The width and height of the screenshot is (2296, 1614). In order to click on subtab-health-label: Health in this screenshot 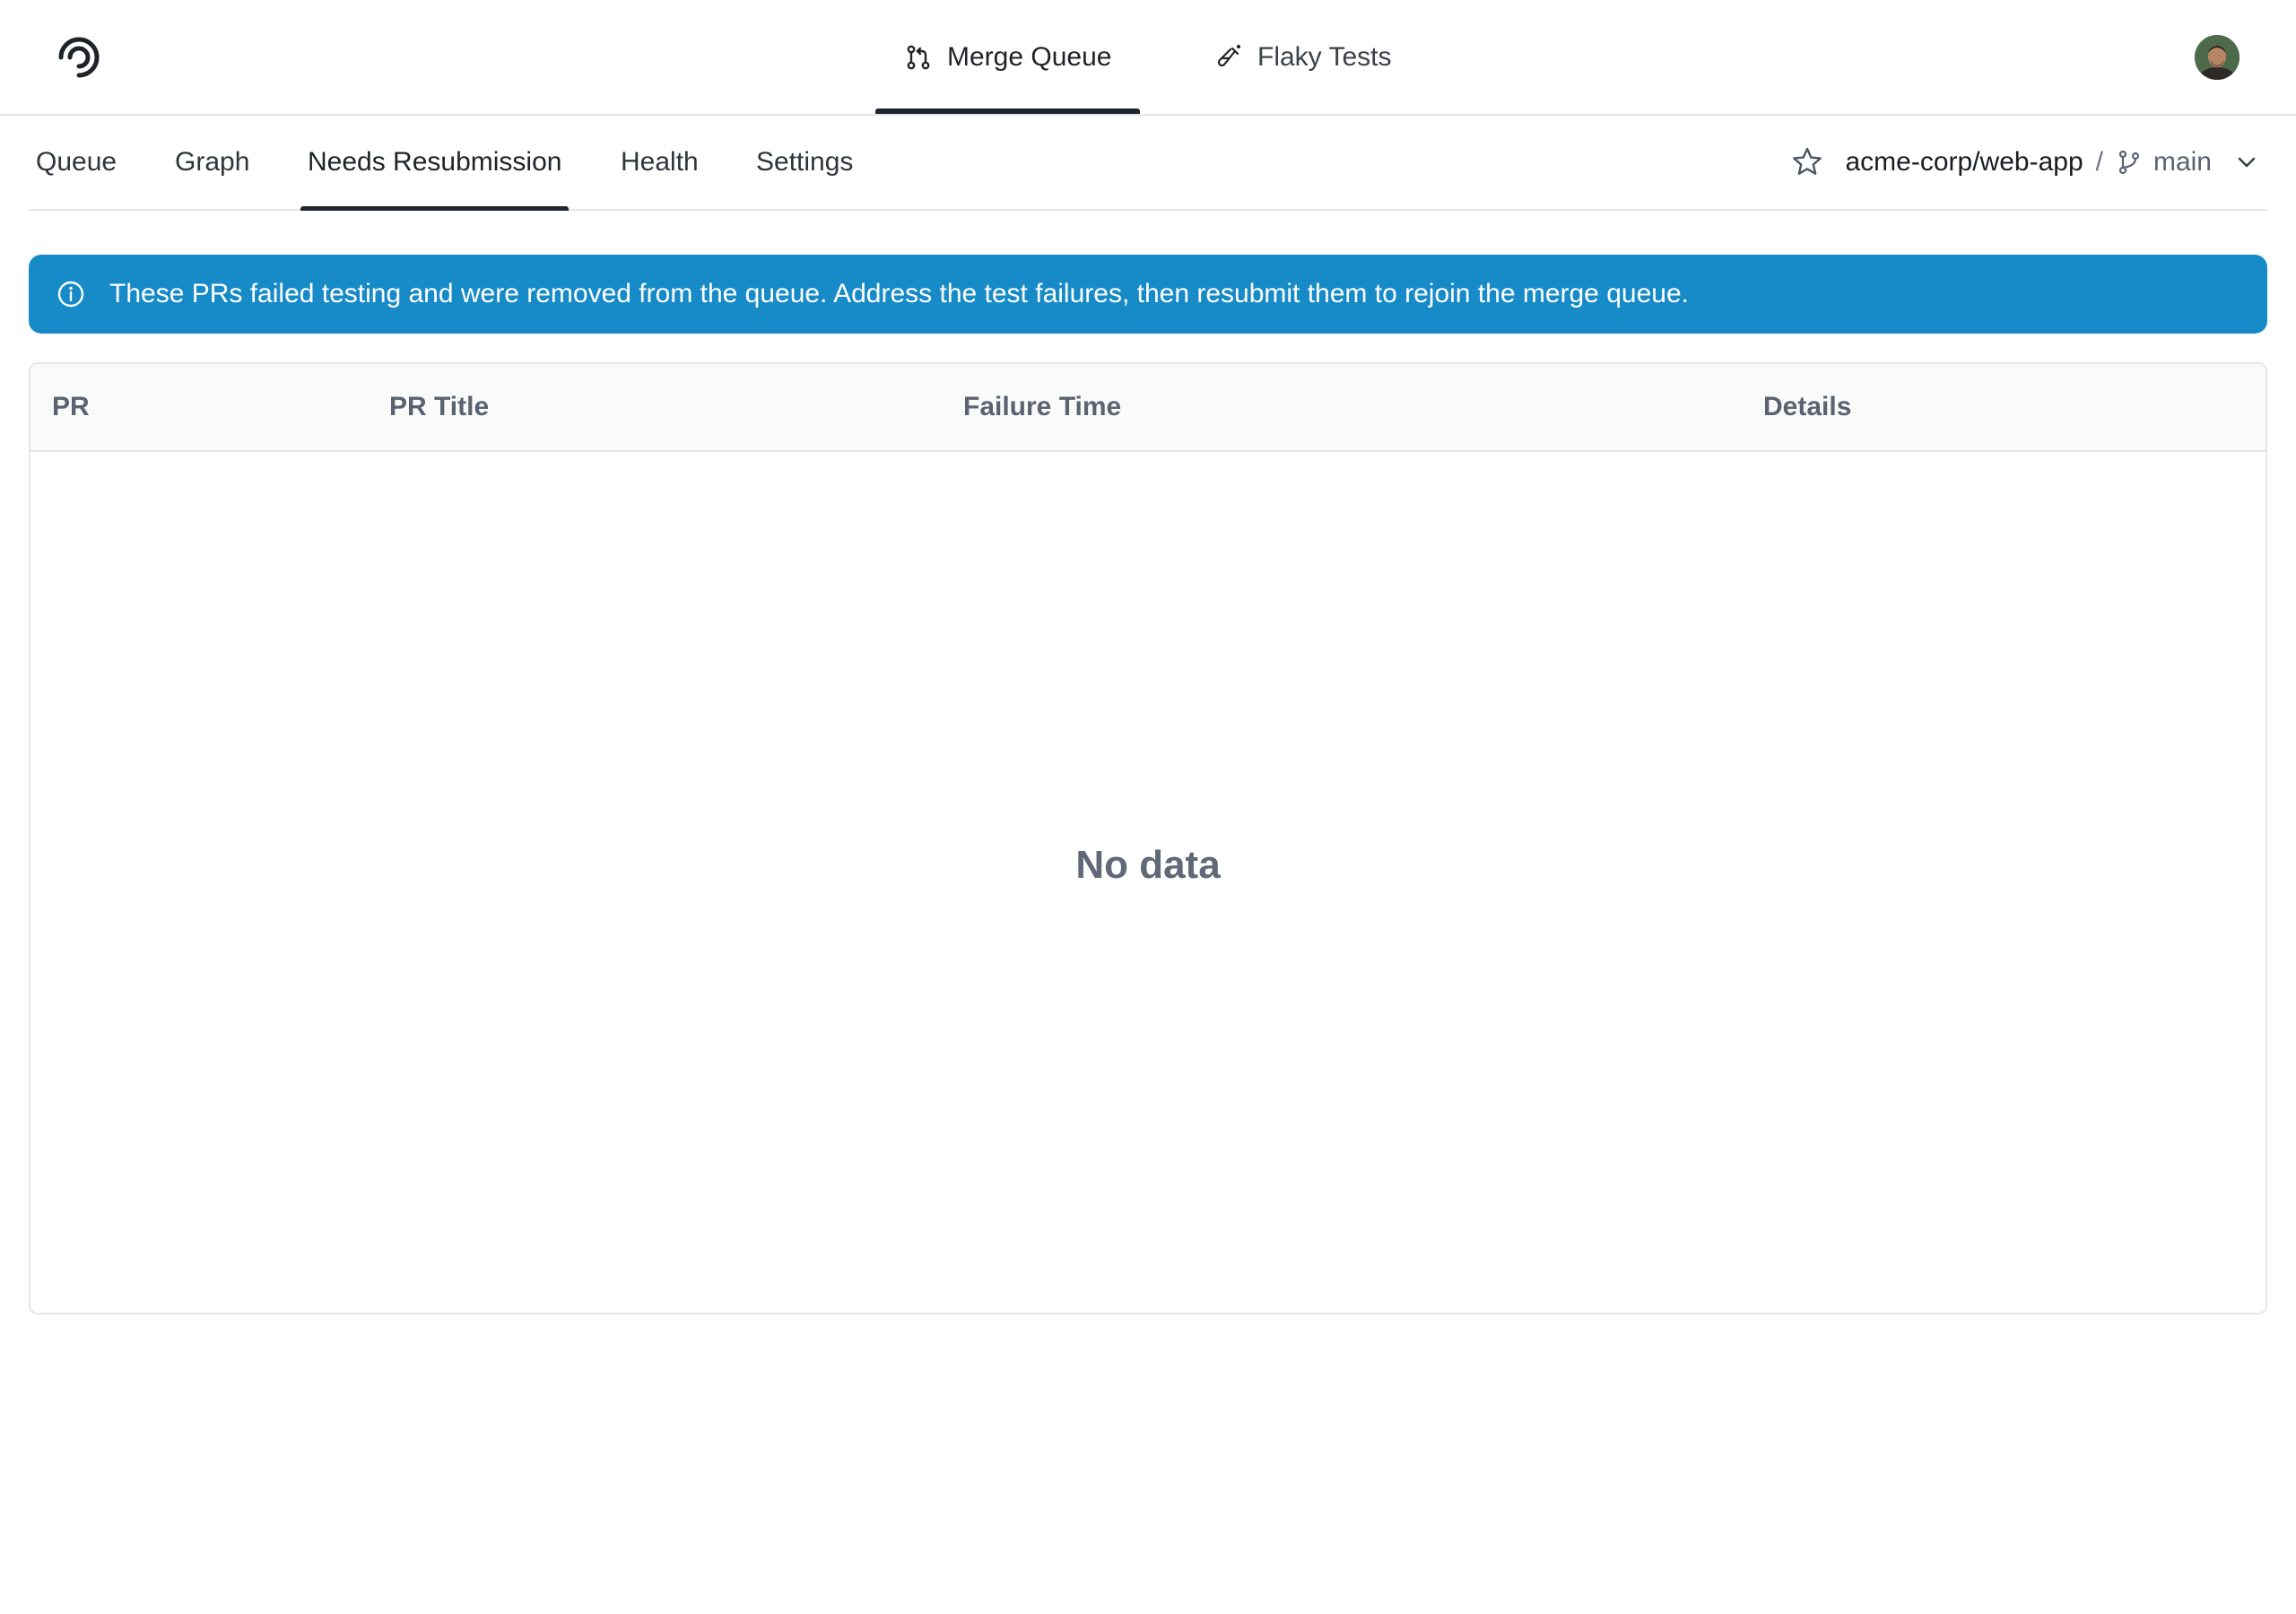, I will do `click(660, 162)`.